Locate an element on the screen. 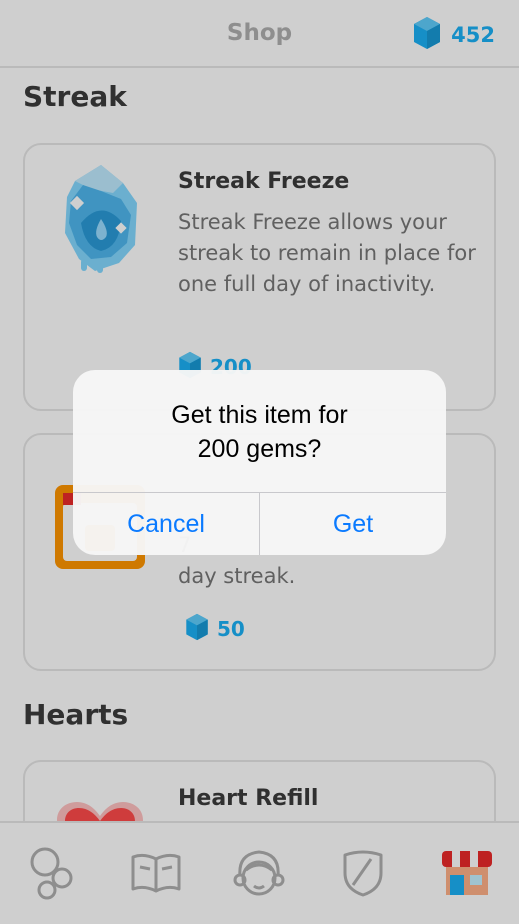 Image resolution: width=519 pixels, height=924 pixels. dialog-message-line2: 200 gems? is located at coordinates (259, 449).